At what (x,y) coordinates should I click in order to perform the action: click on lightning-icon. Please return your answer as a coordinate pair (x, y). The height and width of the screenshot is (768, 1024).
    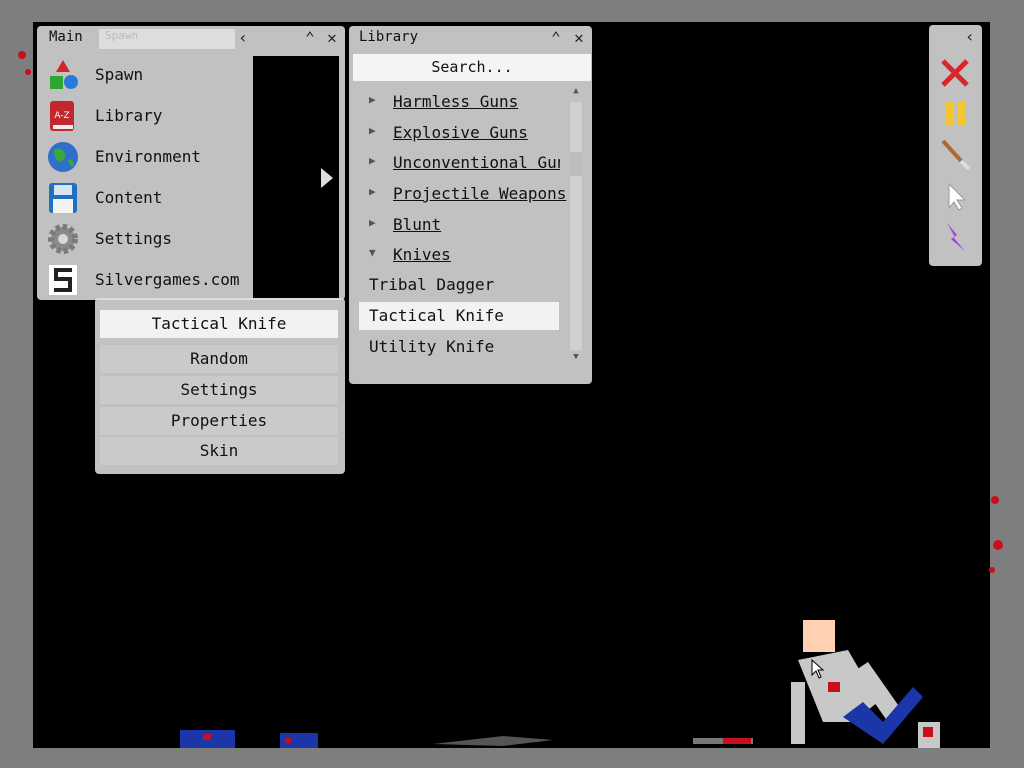
    Looking at the image, I should click on (955, 237).